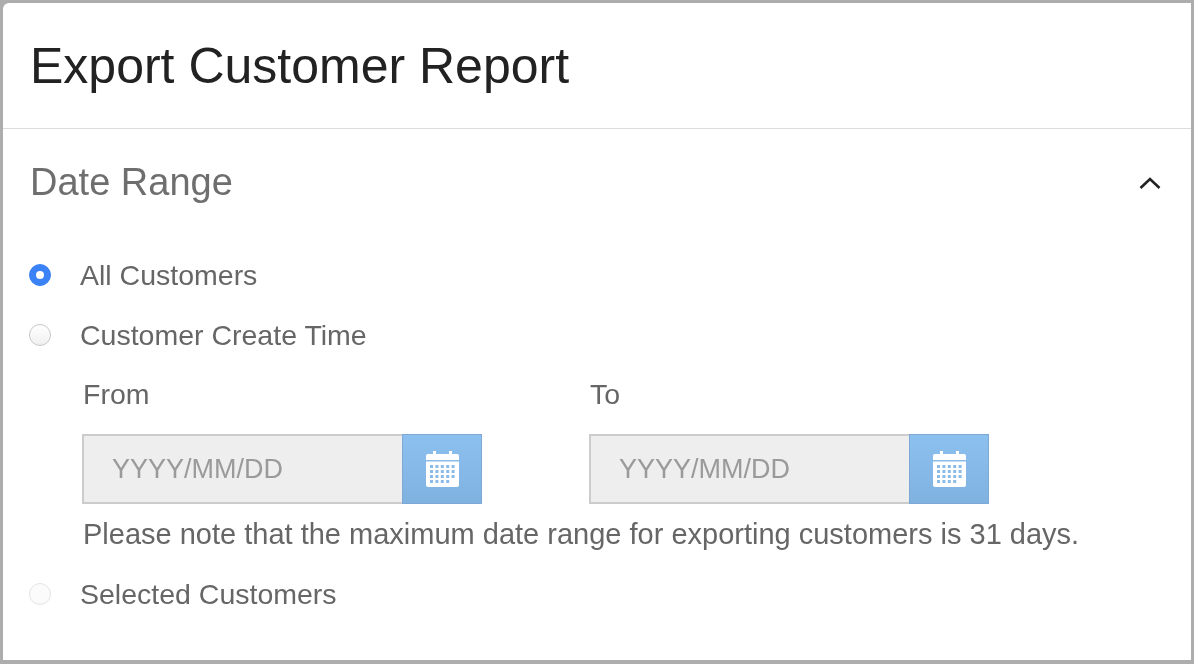 Image resolution: width=1194 pixels, height=664 pixels. Describe the element at coordinates (581, 534) in the screenshot. I see `note-text: Please note that the maximum date range for exporting customers is 31 days.` at that location.